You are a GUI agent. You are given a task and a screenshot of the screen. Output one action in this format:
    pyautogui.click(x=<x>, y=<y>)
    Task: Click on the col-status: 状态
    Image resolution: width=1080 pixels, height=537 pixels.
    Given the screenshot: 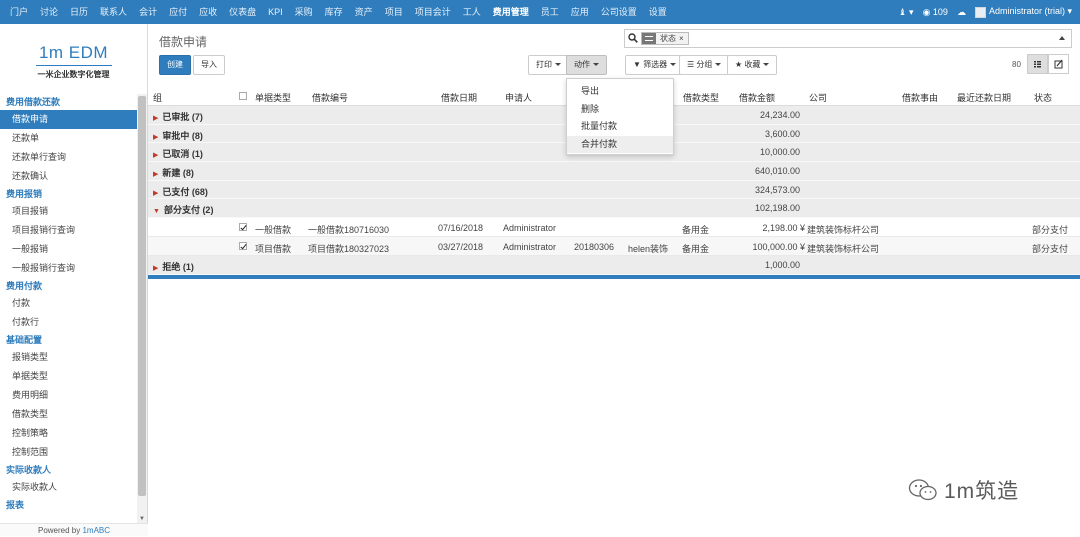 What is the action you would take?
    pyautogui.click(x=1043, y=97)
    